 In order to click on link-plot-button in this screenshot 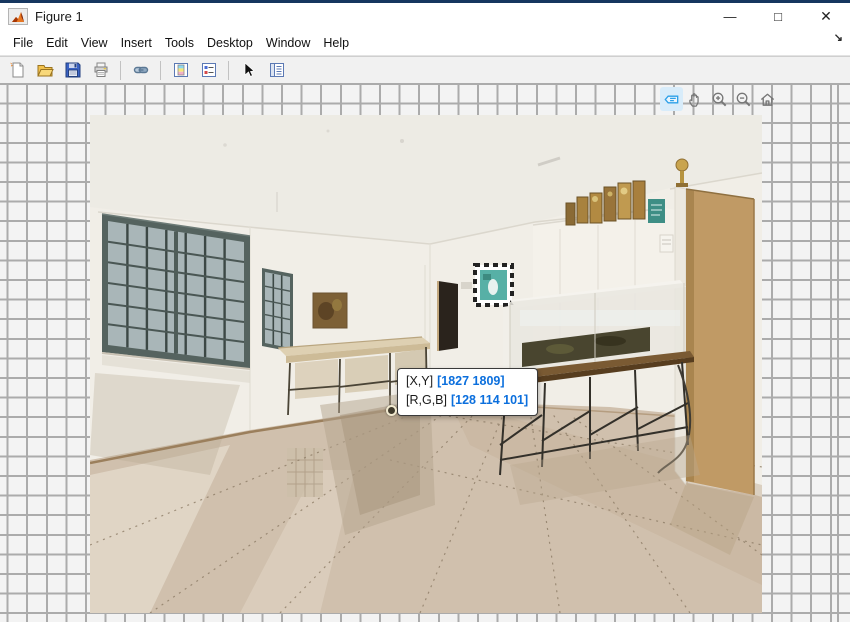, I will do `click(140, 70)`.